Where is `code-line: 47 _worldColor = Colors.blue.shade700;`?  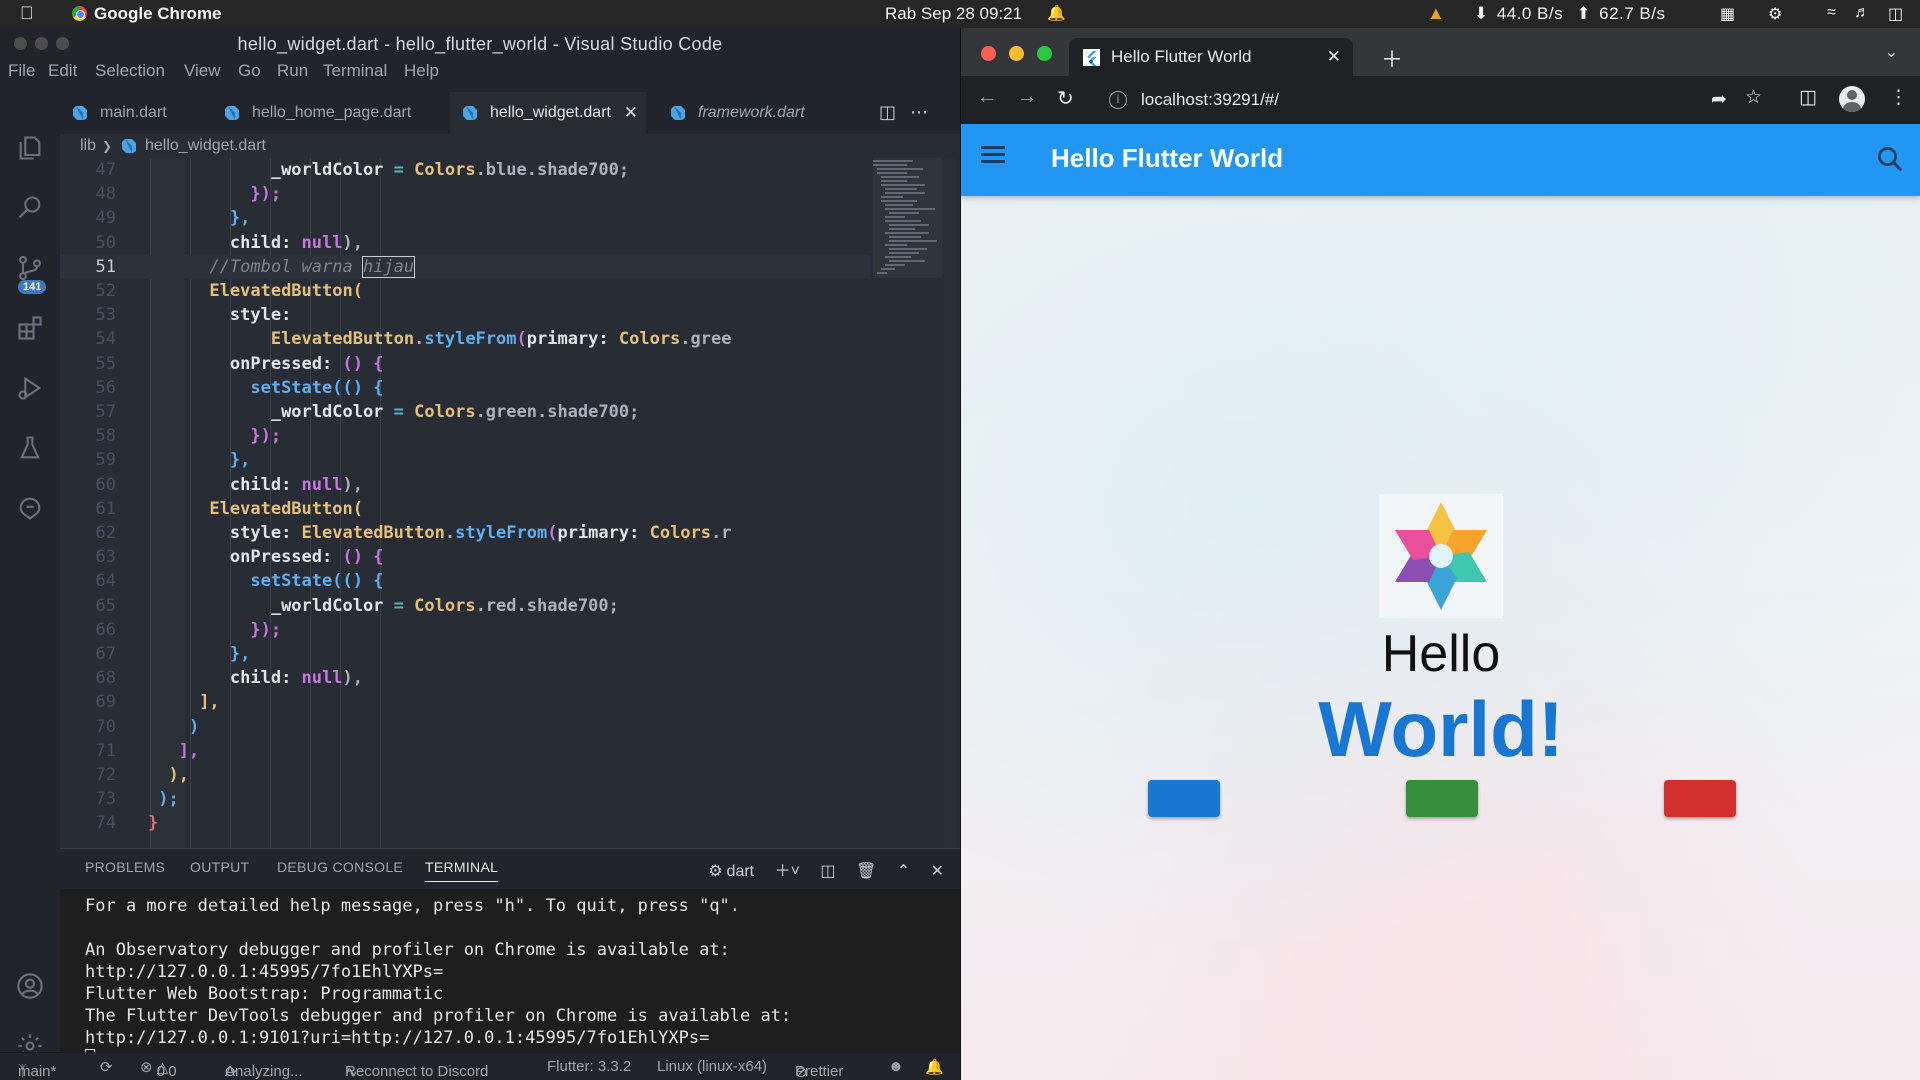 code-line: 47 _worldColor = Colors.blue.shade700; is located at coordinates (465, 170).